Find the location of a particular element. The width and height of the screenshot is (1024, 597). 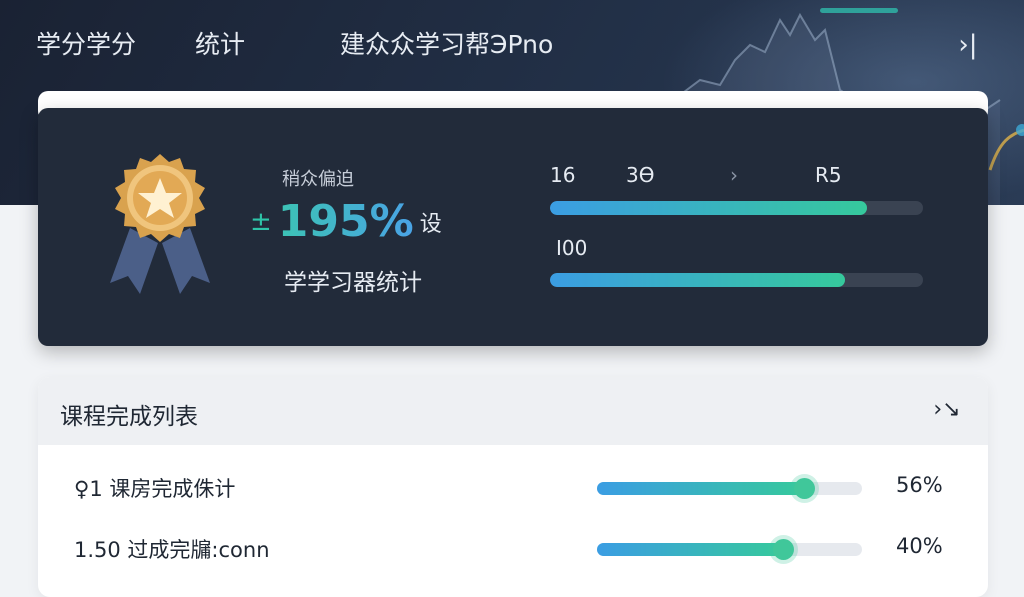

bar1-label-mid: 3Ѳ is located at coordinates (640, 175).